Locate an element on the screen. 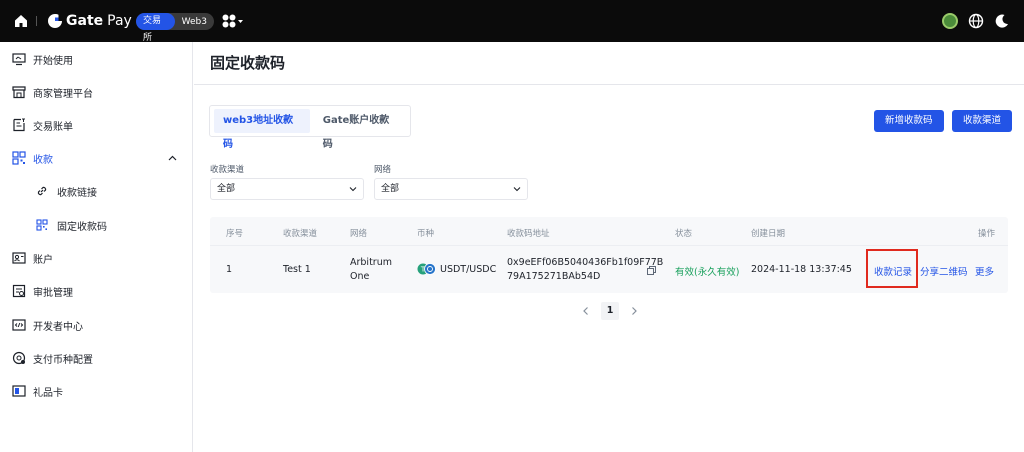  gate-pay-logo: Gate Pay is located at coordinates (89, 21).